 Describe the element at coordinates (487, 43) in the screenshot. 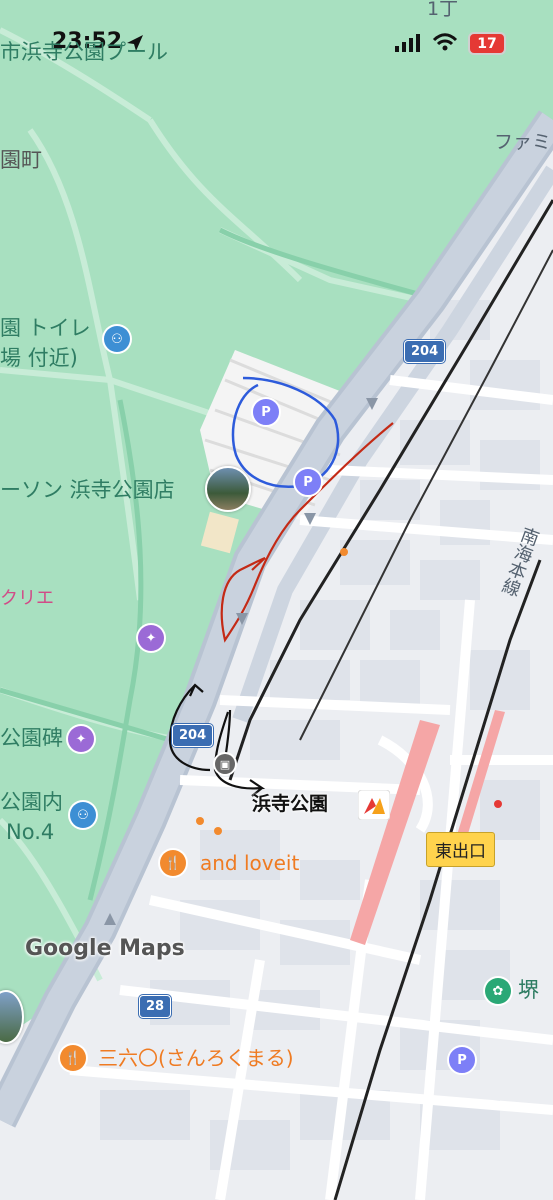

I see `battery-icon: 17` at that location.